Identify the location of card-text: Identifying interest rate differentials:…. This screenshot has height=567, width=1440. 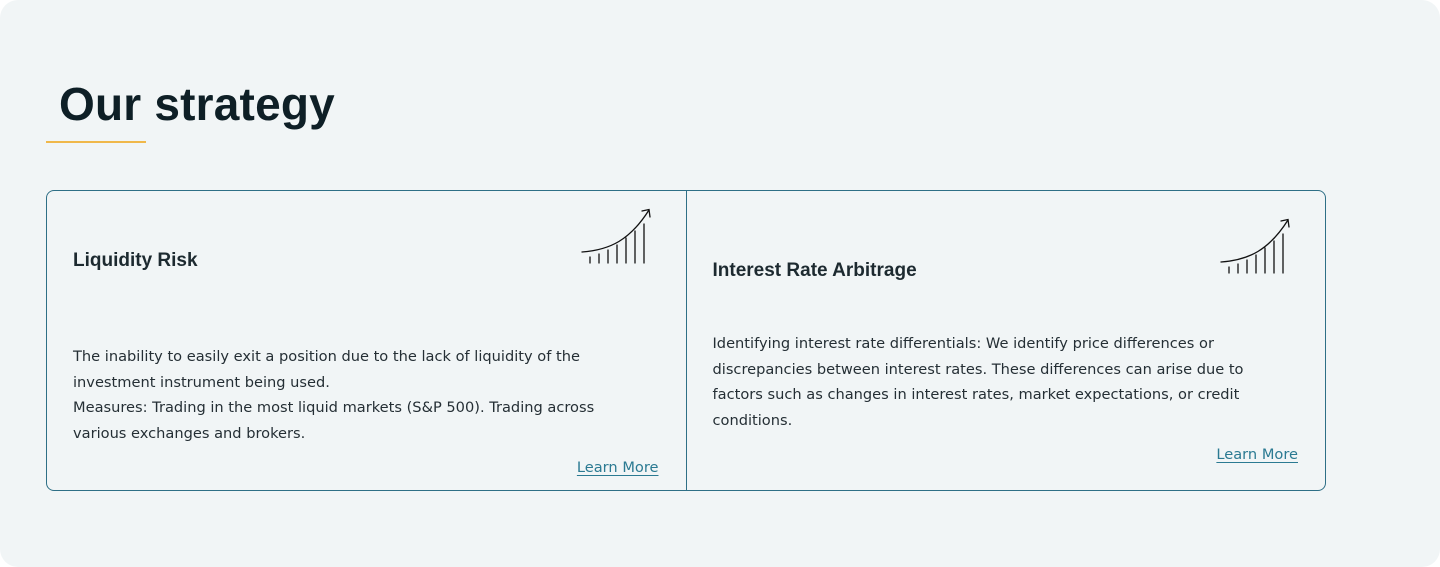
(978, 382).